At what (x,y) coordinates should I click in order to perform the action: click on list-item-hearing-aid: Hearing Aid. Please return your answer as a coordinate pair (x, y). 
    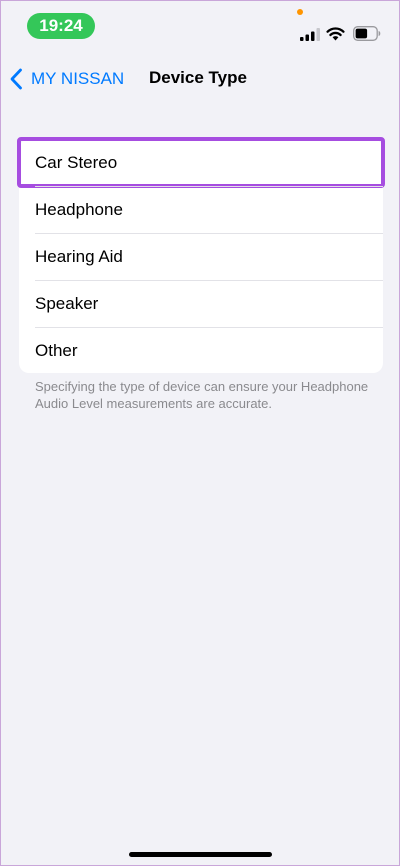
    Looking at the image, I should click on (201, 256).